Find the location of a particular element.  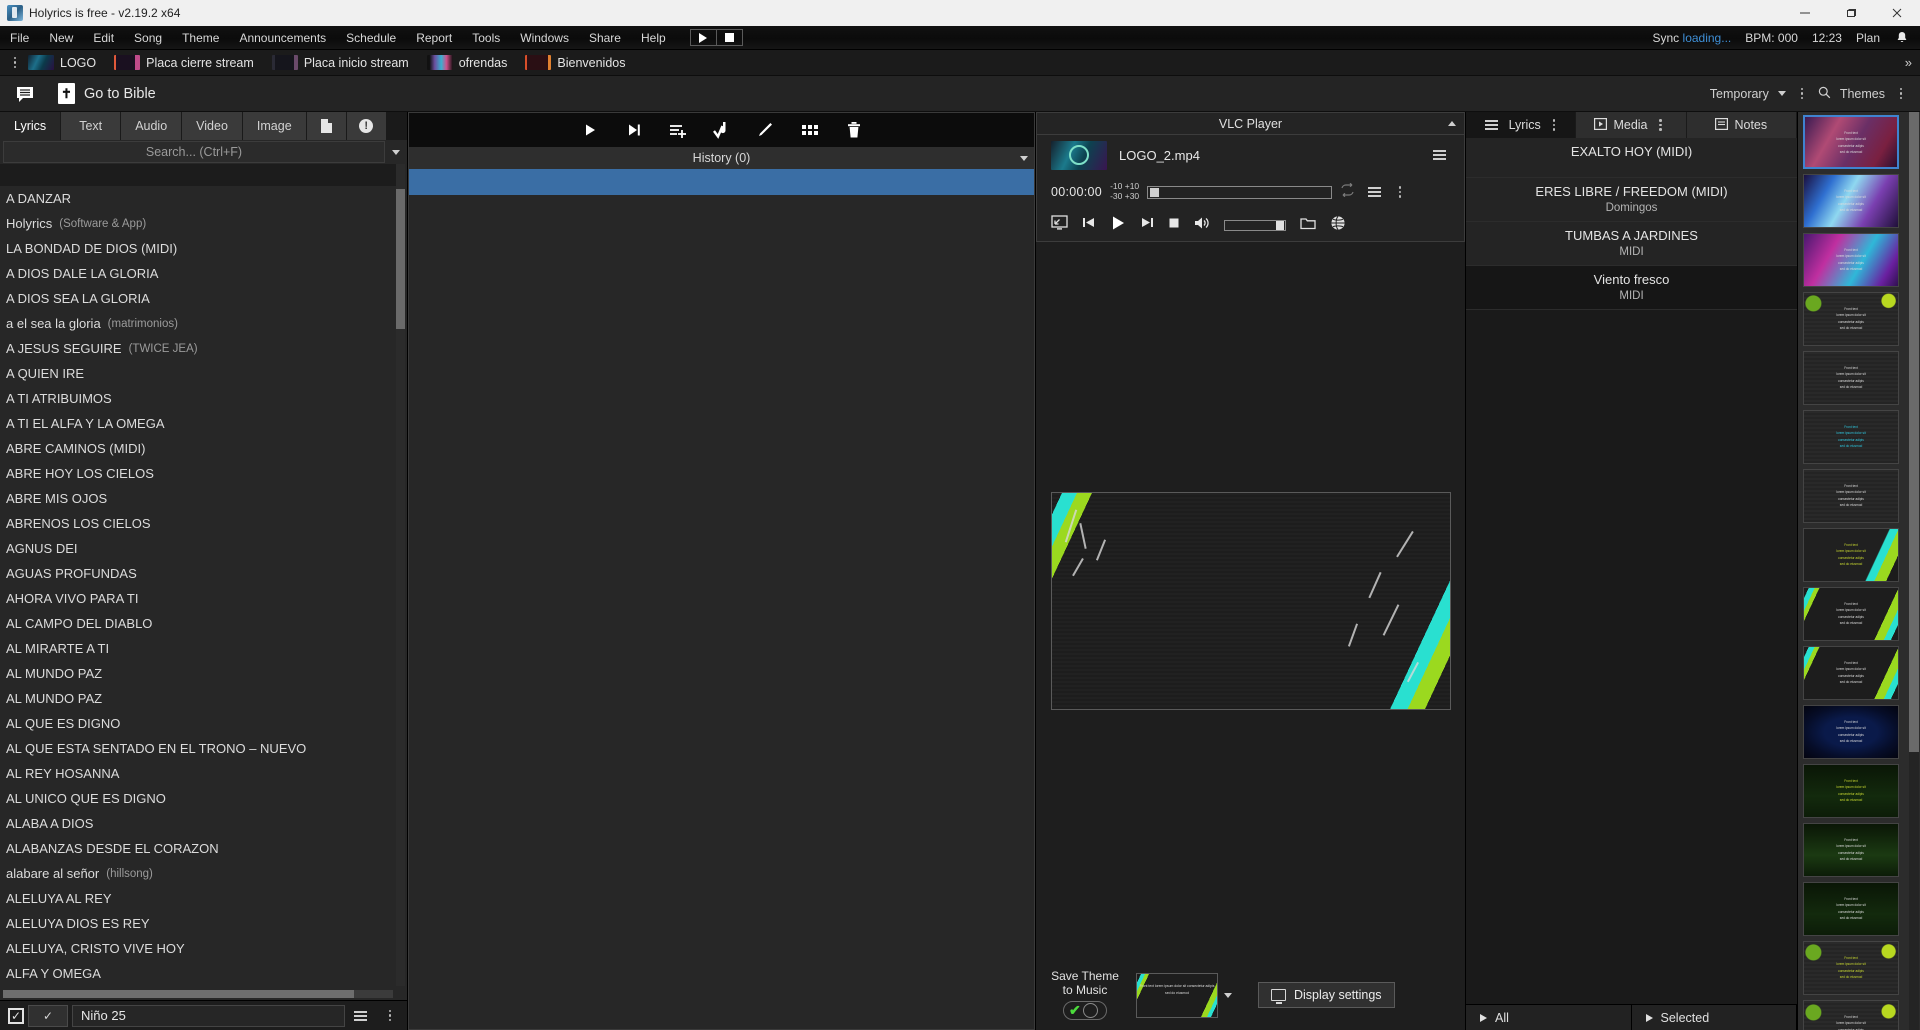

theme-strip-scrollbar is located at coordinates (1914, 571).